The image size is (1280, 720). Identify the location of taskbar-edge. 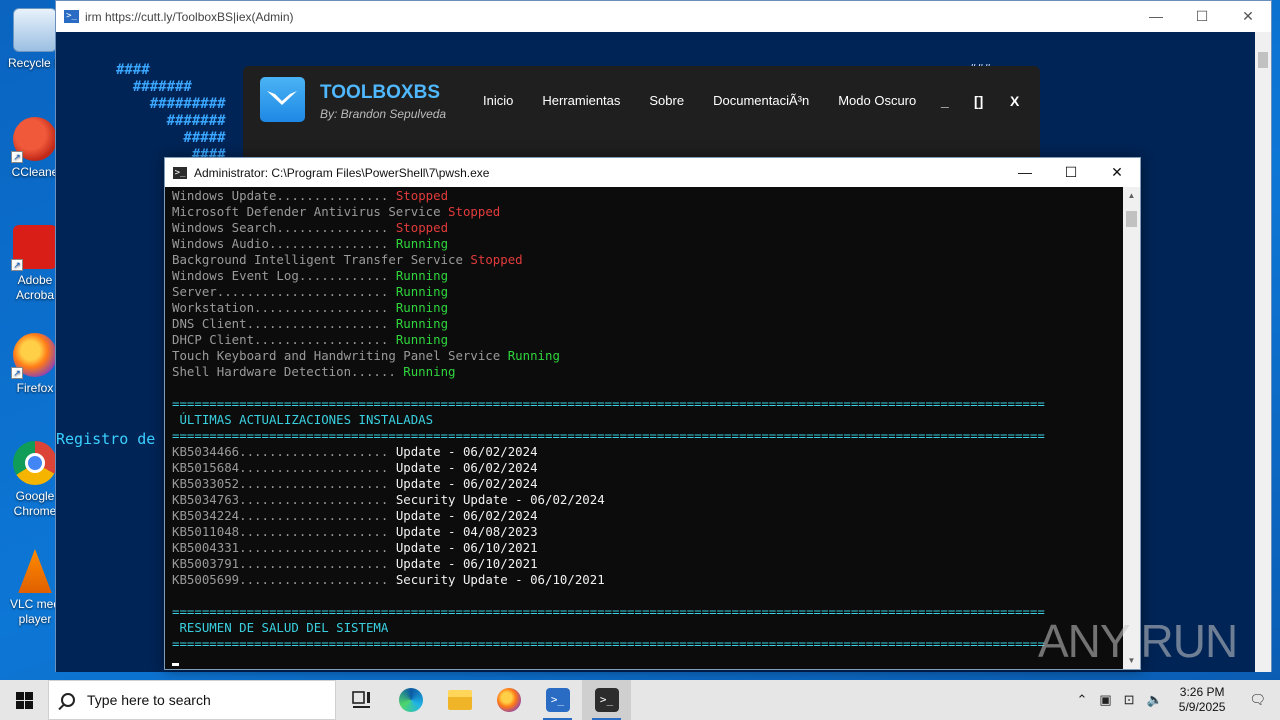
(410, 700).